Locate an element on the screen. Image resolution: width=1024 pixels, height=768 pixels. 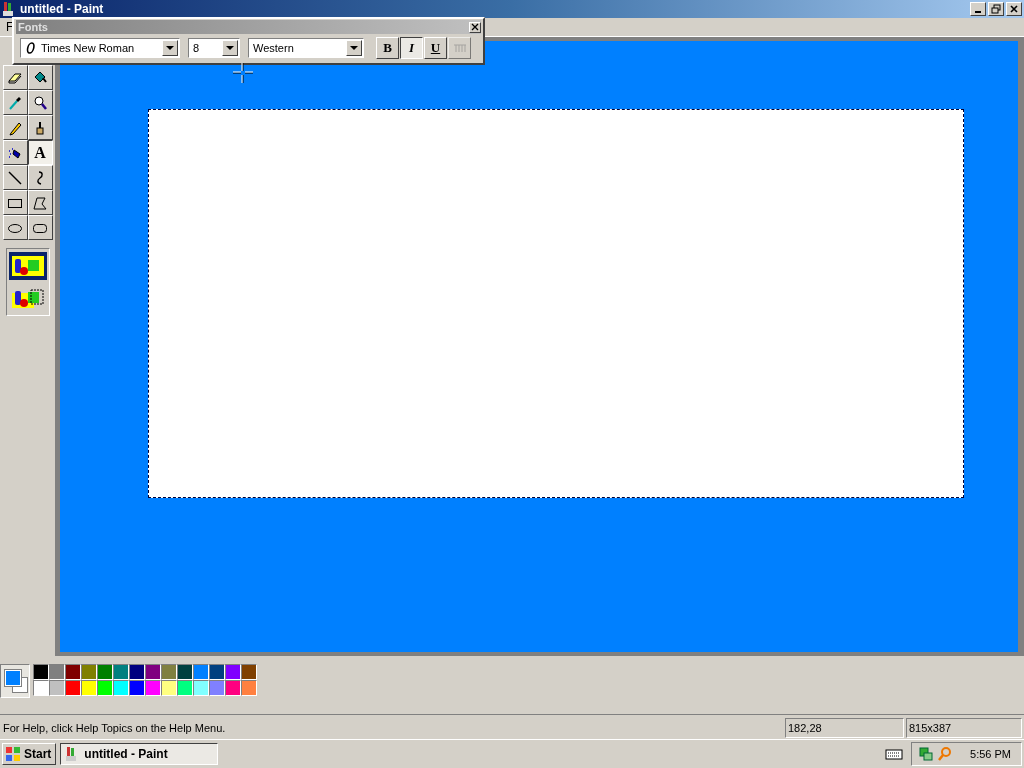
font-size: 8 is located at coordinates (197, 48).